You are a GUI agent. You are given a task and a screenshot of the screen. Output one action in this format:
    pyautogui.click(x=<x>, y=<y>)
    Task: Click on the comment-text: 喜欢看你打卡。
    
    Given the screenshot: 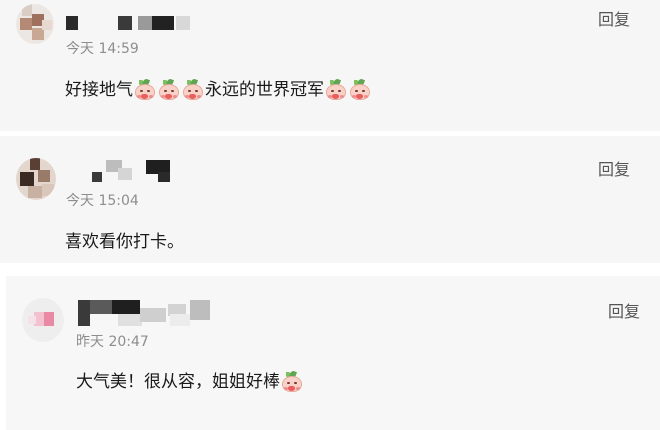 What is the action you would take?
    pyautogui.click(x=124, y=242)
    